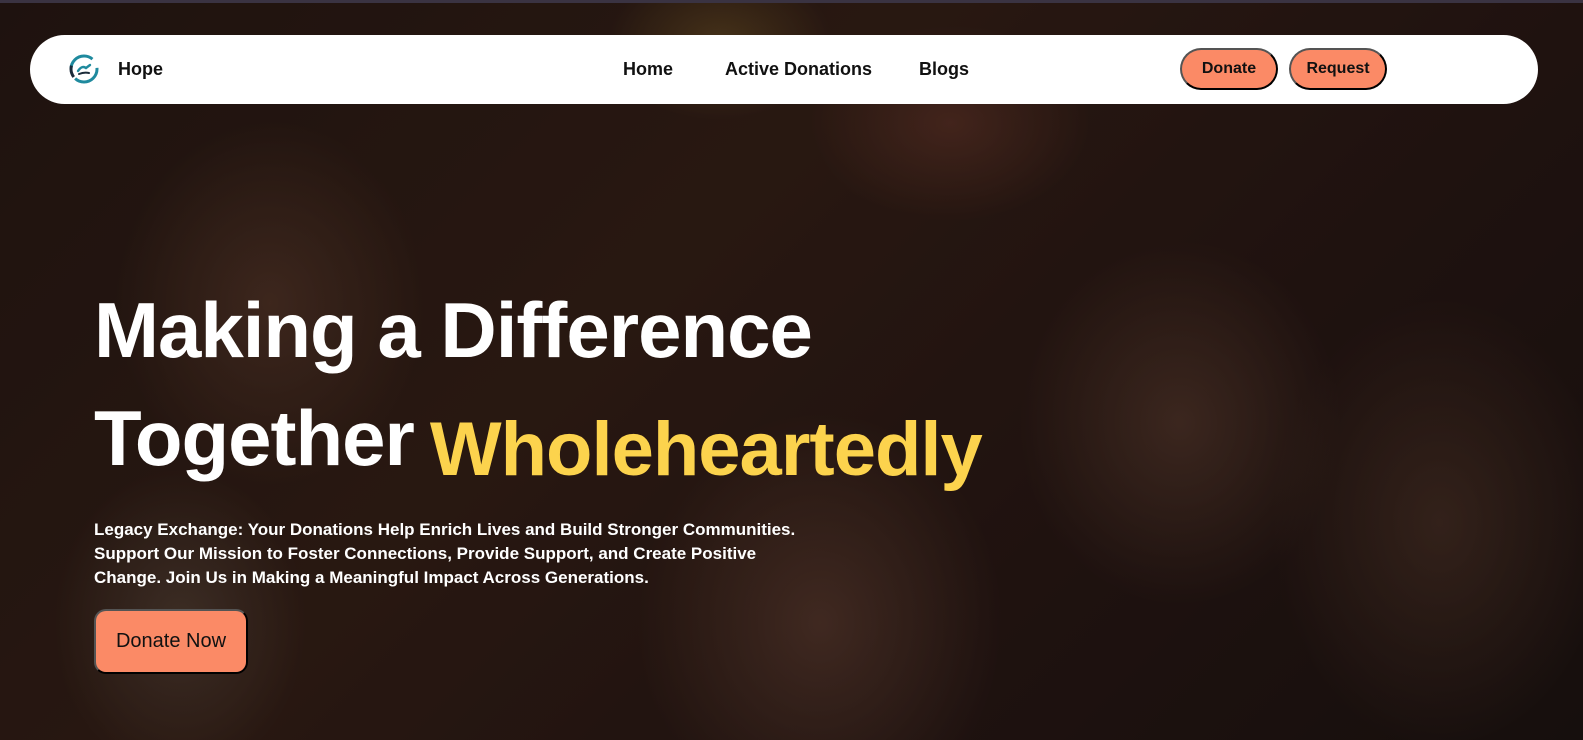 This screenshot has width=1583, height=740. I want to click on hero-headline-line2: Together Wholeheartedly, so click(538, 442).